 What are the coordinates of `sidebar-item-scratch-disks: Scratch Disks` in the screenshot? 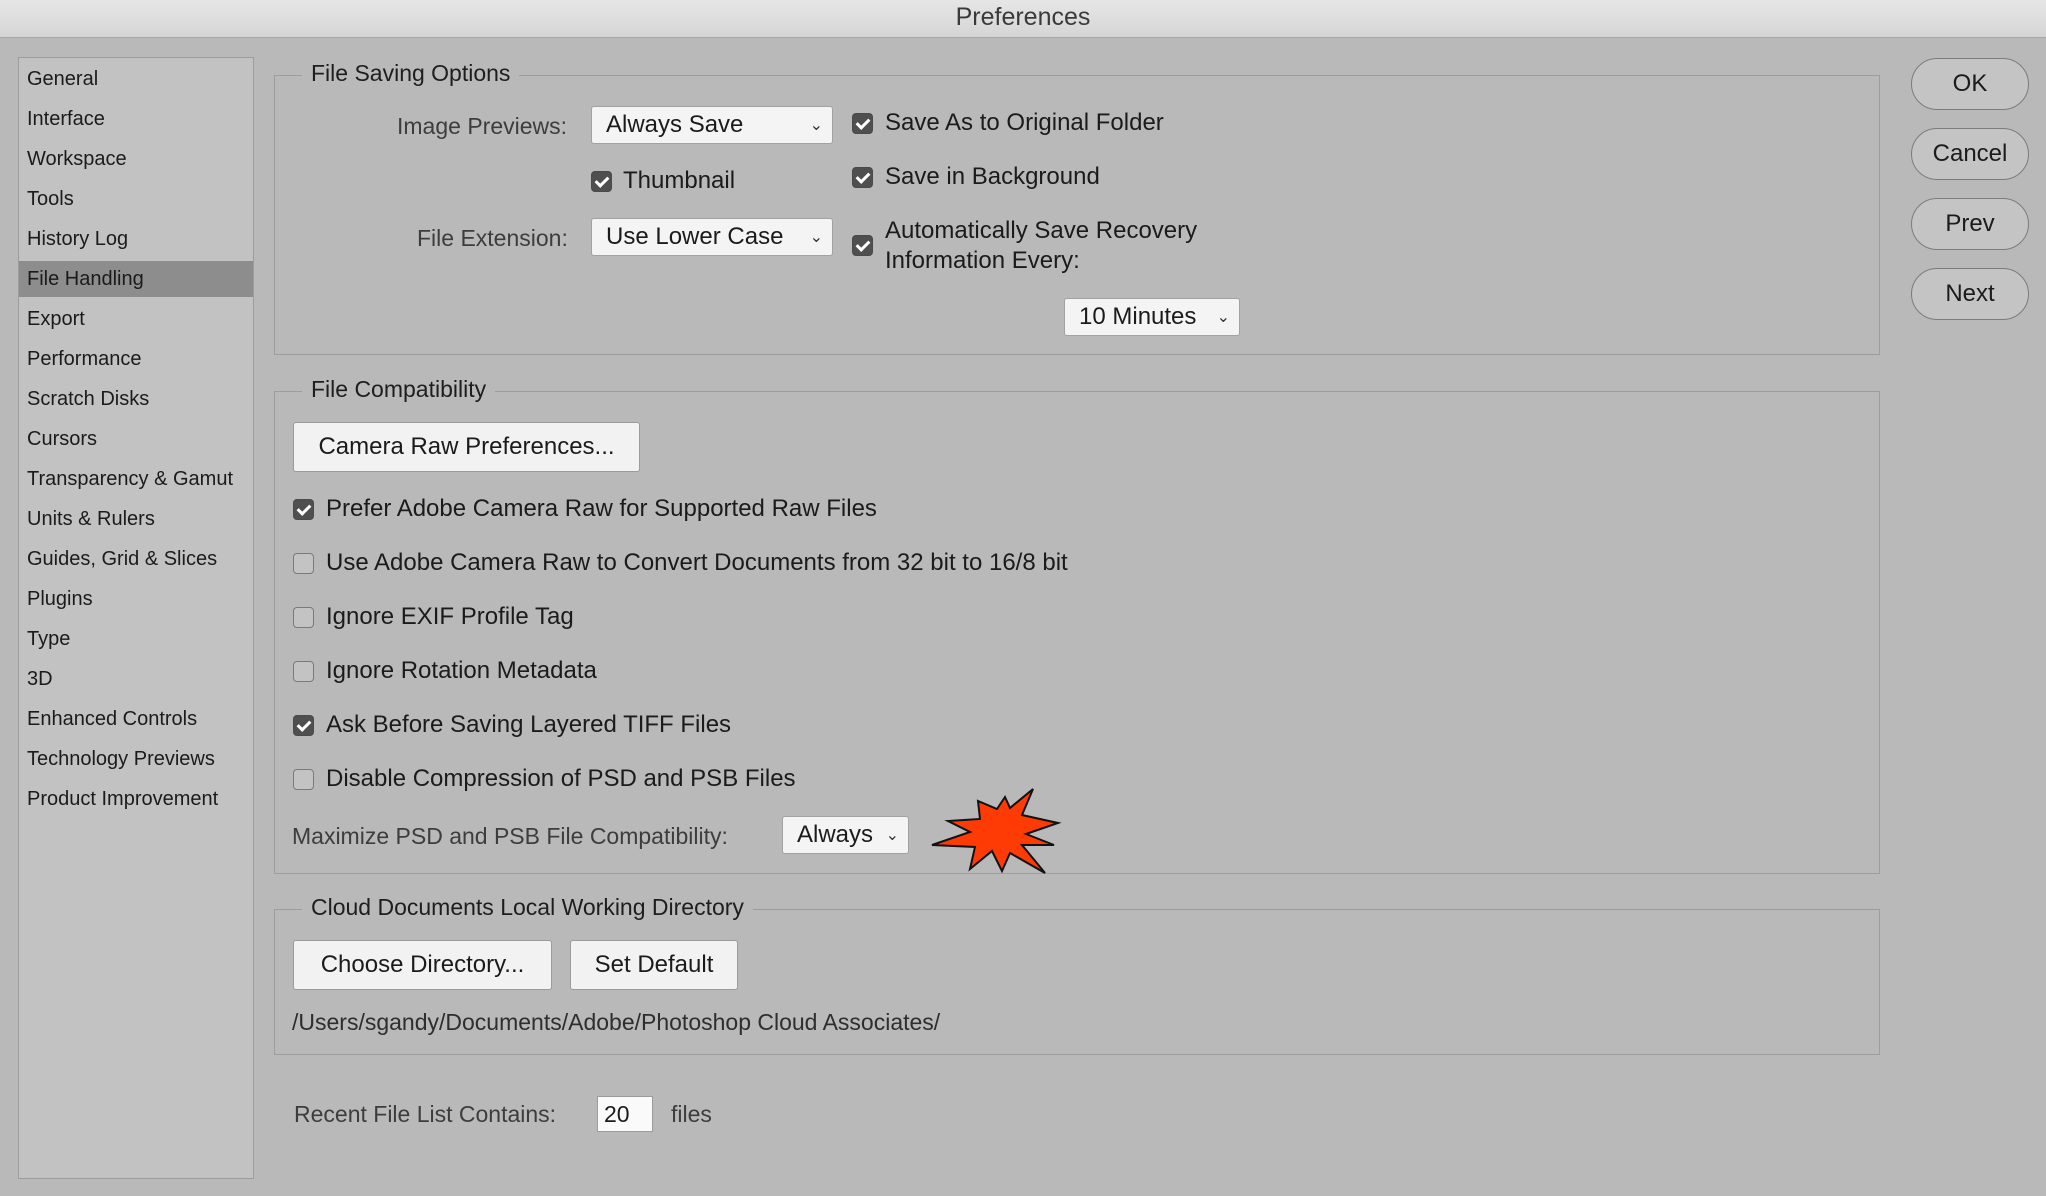 It's located at (136, 399).